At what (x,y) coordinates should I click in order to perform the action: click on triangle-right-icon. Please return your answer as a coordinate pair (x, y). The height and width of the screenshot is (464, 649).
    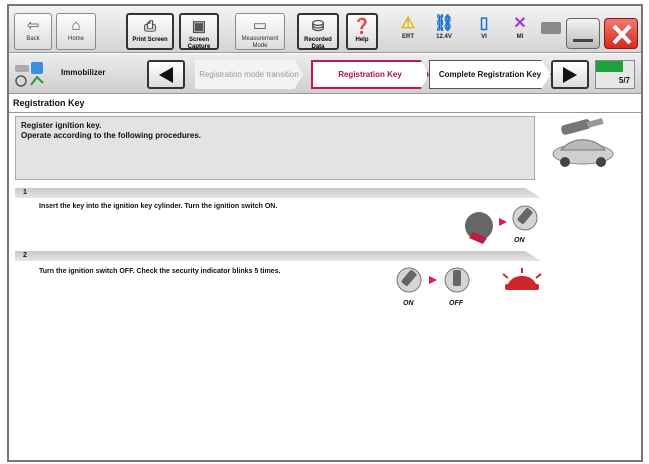
    Looking at the image, I should click on (570, 75).